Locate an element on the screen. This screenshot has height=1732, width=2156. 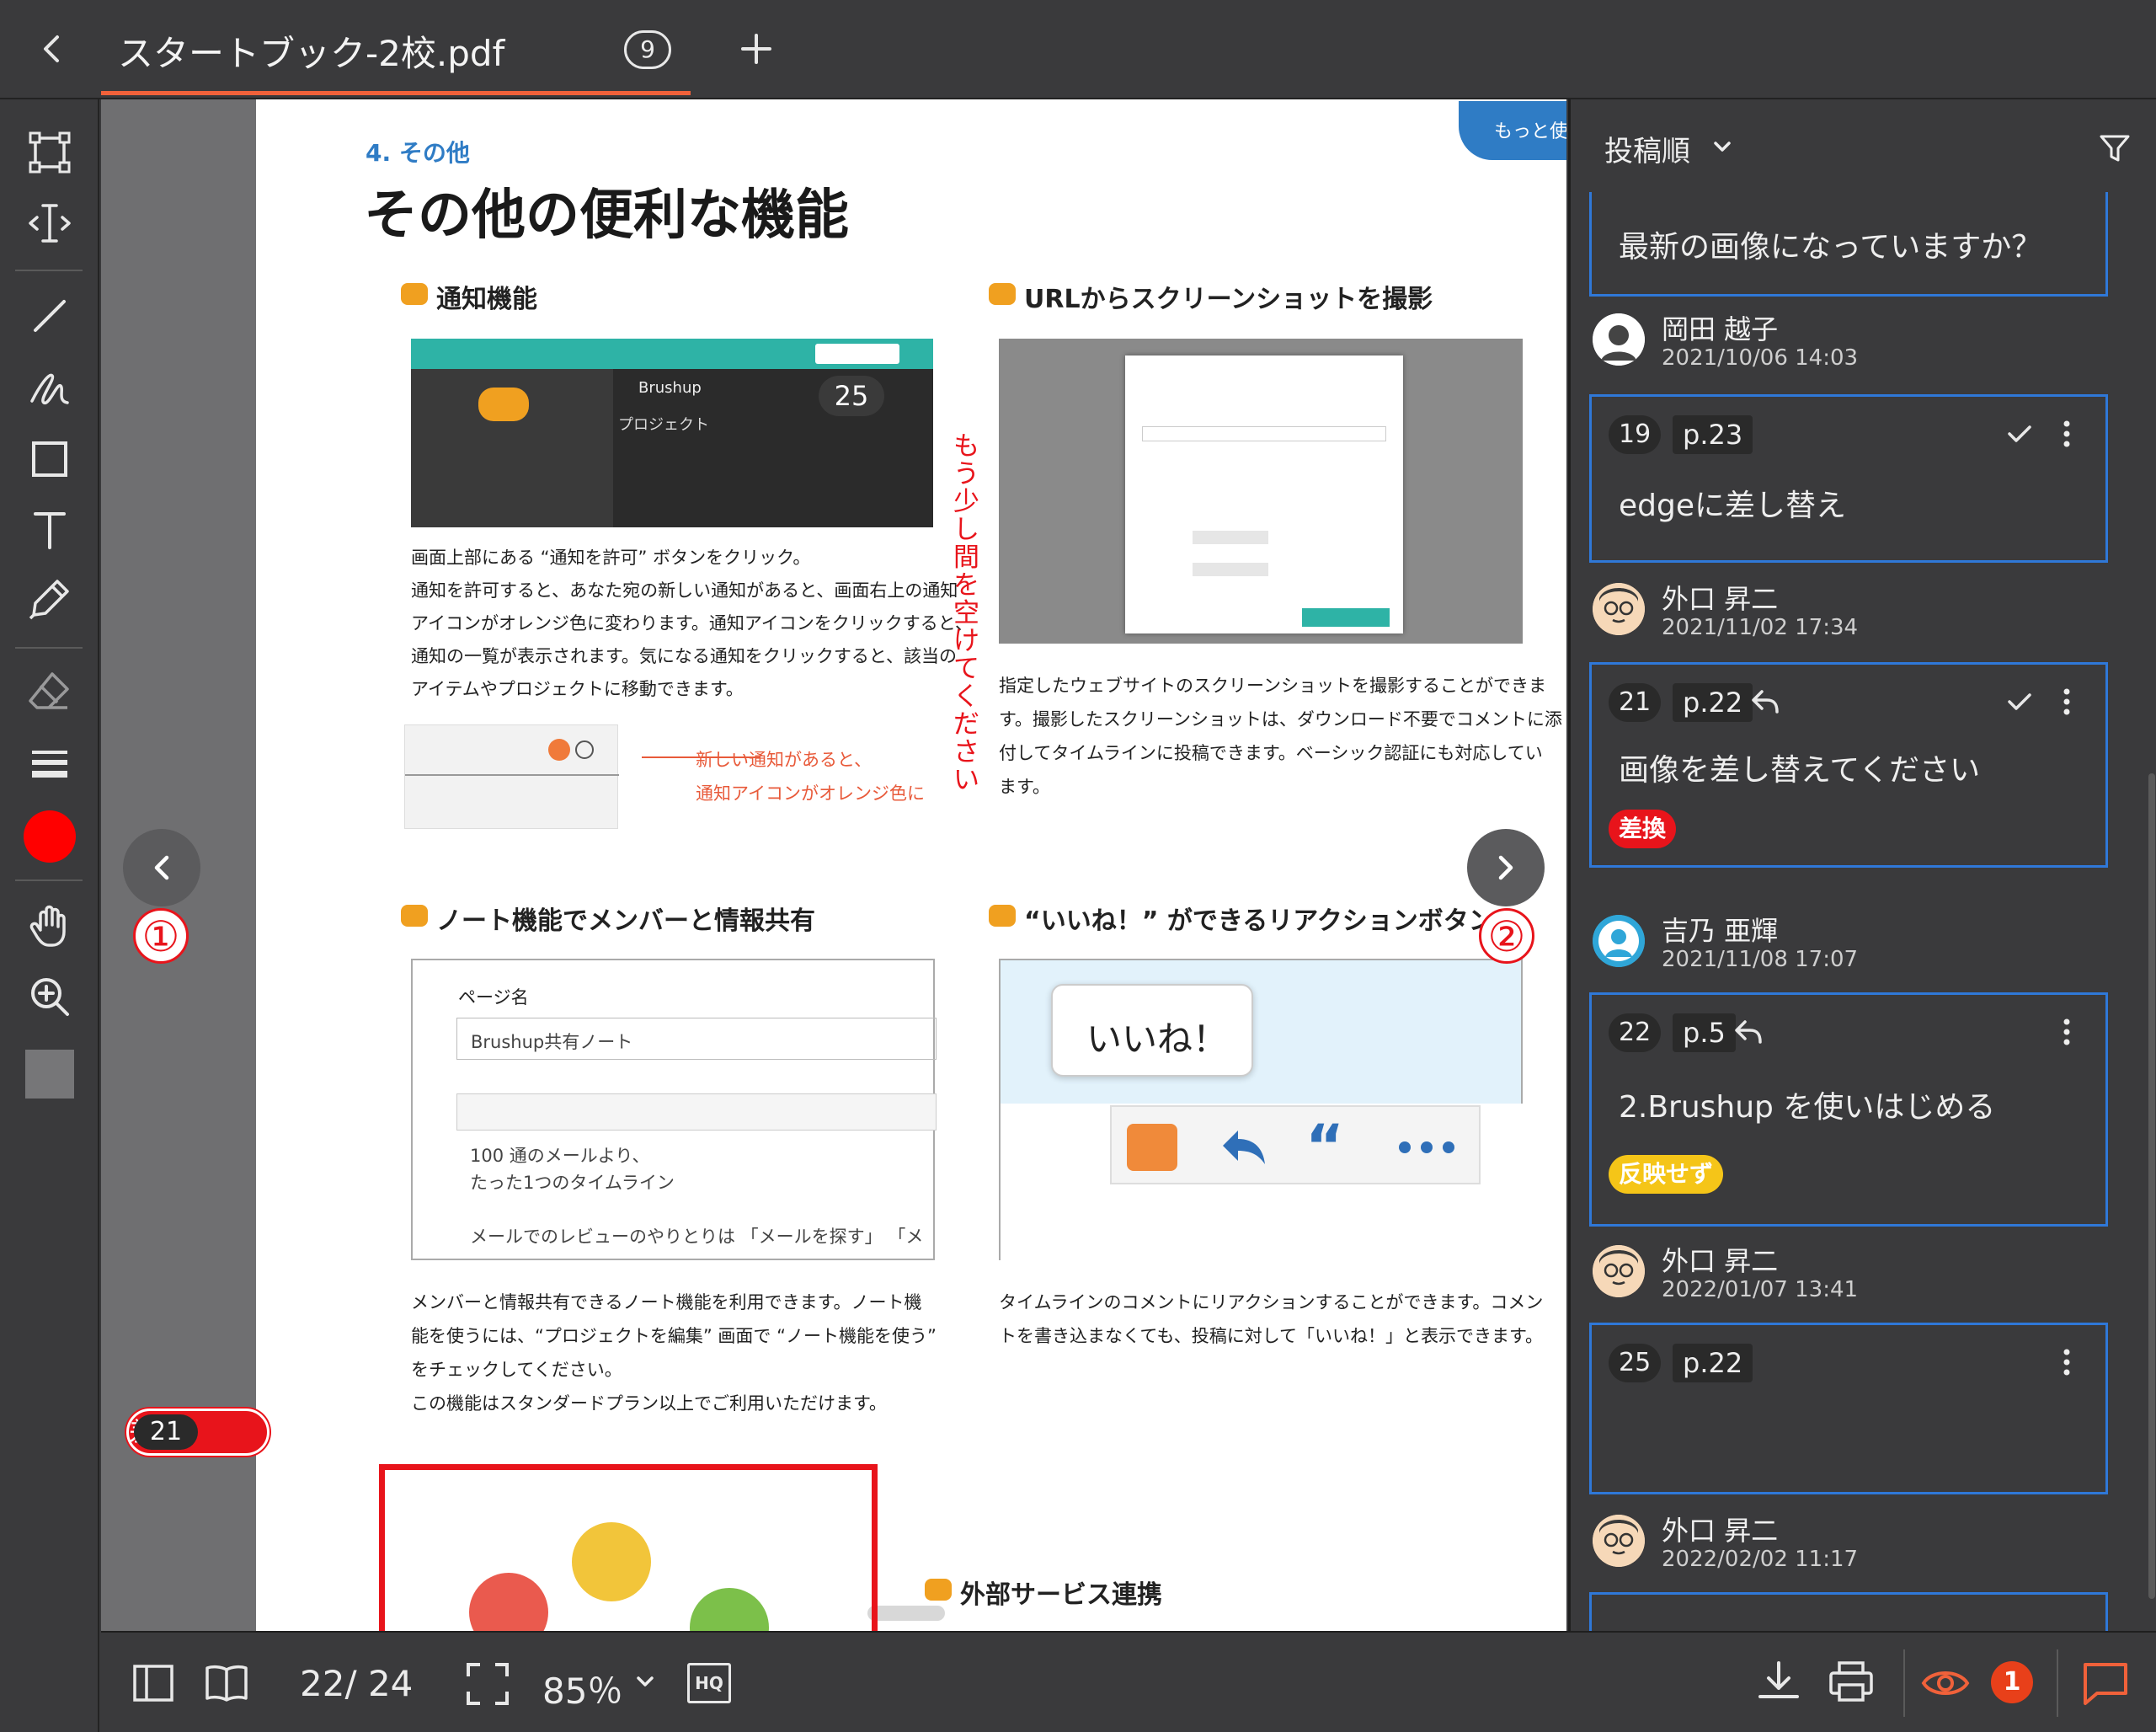
more-icon is located at coordinates (1427, 1147).